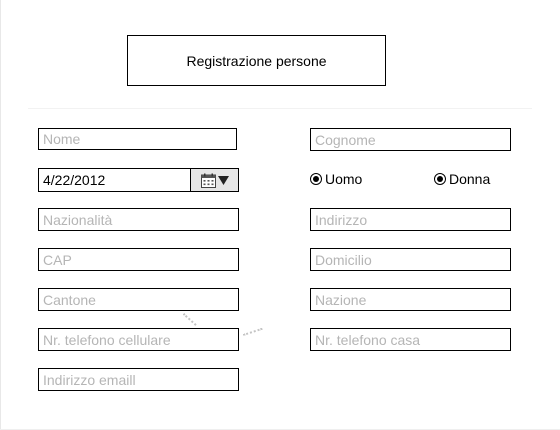 The width and height of the screenshot is (560, 430). What do you see at coordinates (410, 299) in the screenshot?
I see `nazione-input` at bounding box center [410, 299].